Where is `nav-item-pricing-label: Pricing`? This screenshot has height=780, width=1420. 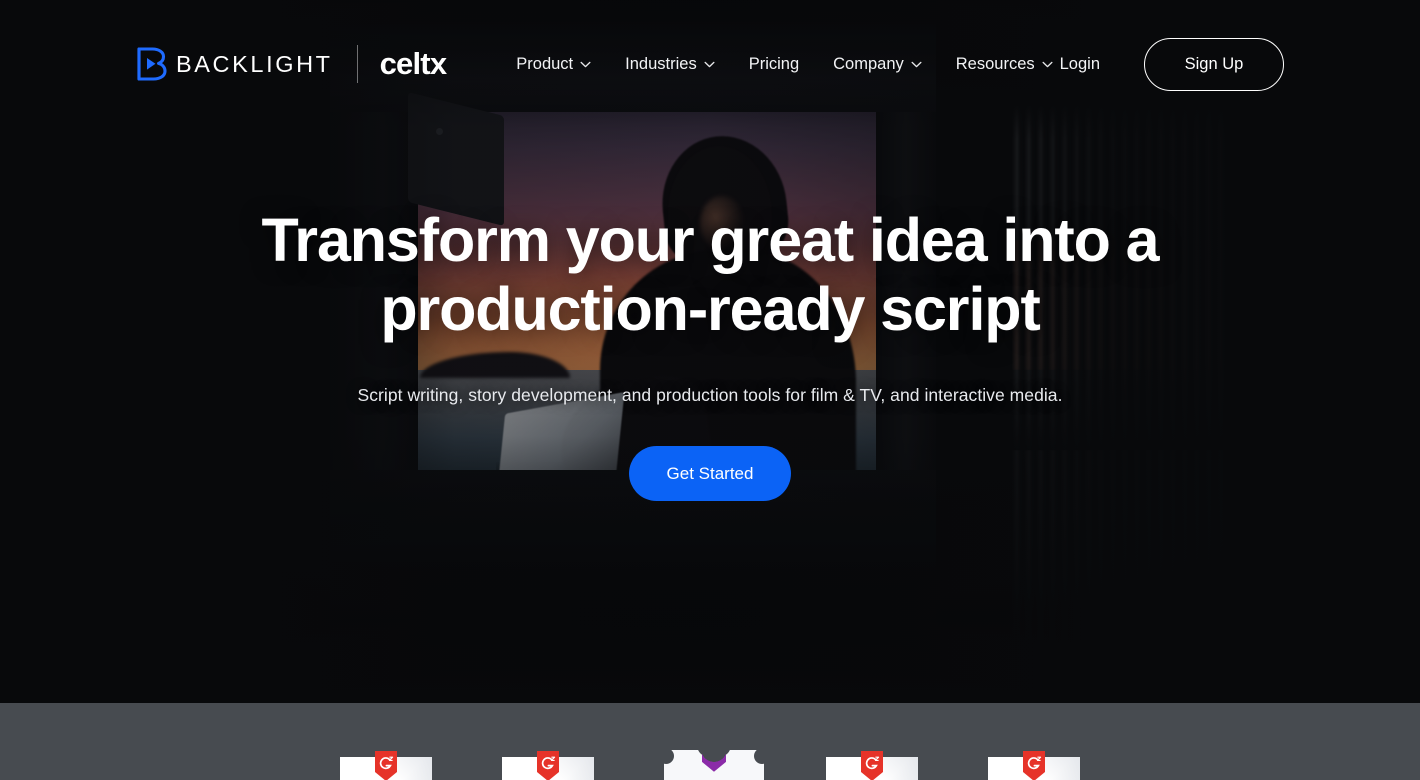 nav-item-pricing-label: Pricing is located at coordinates (774, 63).